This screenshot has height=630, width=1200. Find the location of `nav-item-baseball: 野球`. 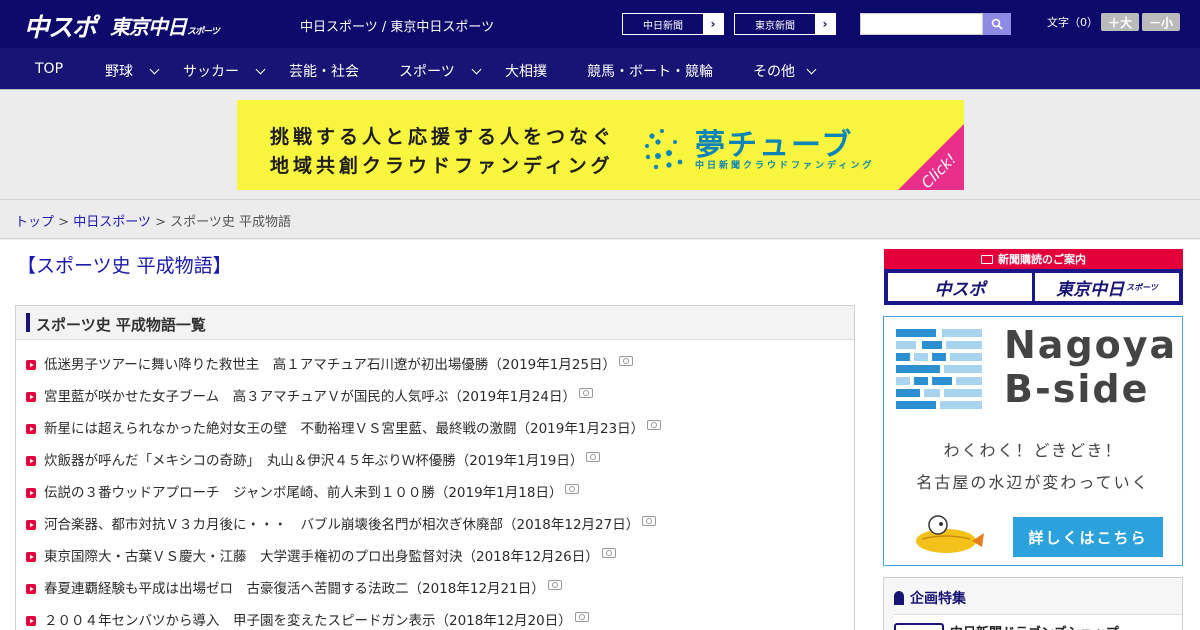

nav-item-baseball: 野球 is located at coordinates (132, 71).